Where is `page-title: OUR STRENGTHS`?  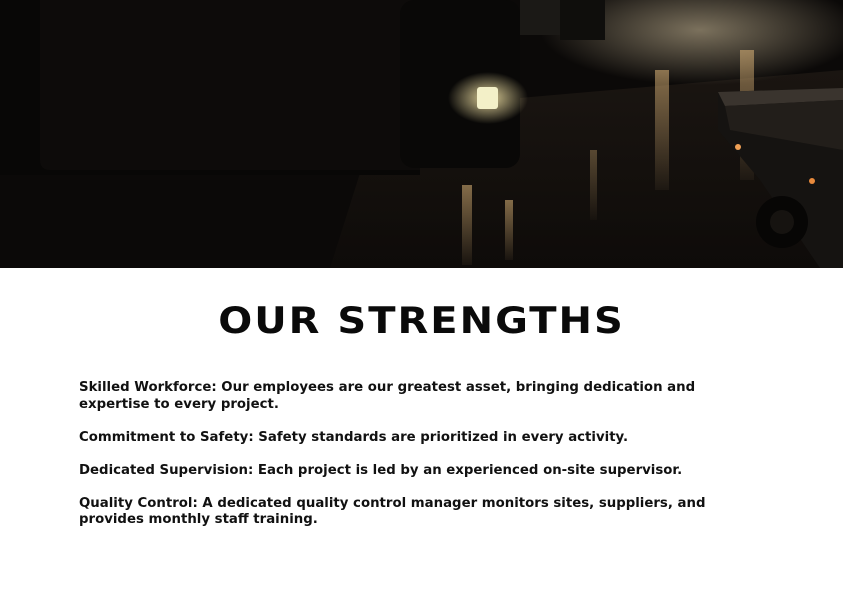 page-title: OUR STRENGTHS is located at coordinates (421, 321).